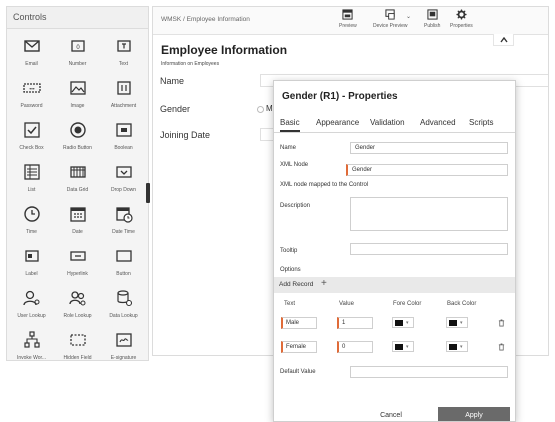 This screenshot has height=422, width=555. I want to click on tab-validation: Validation, so click(387, 122).